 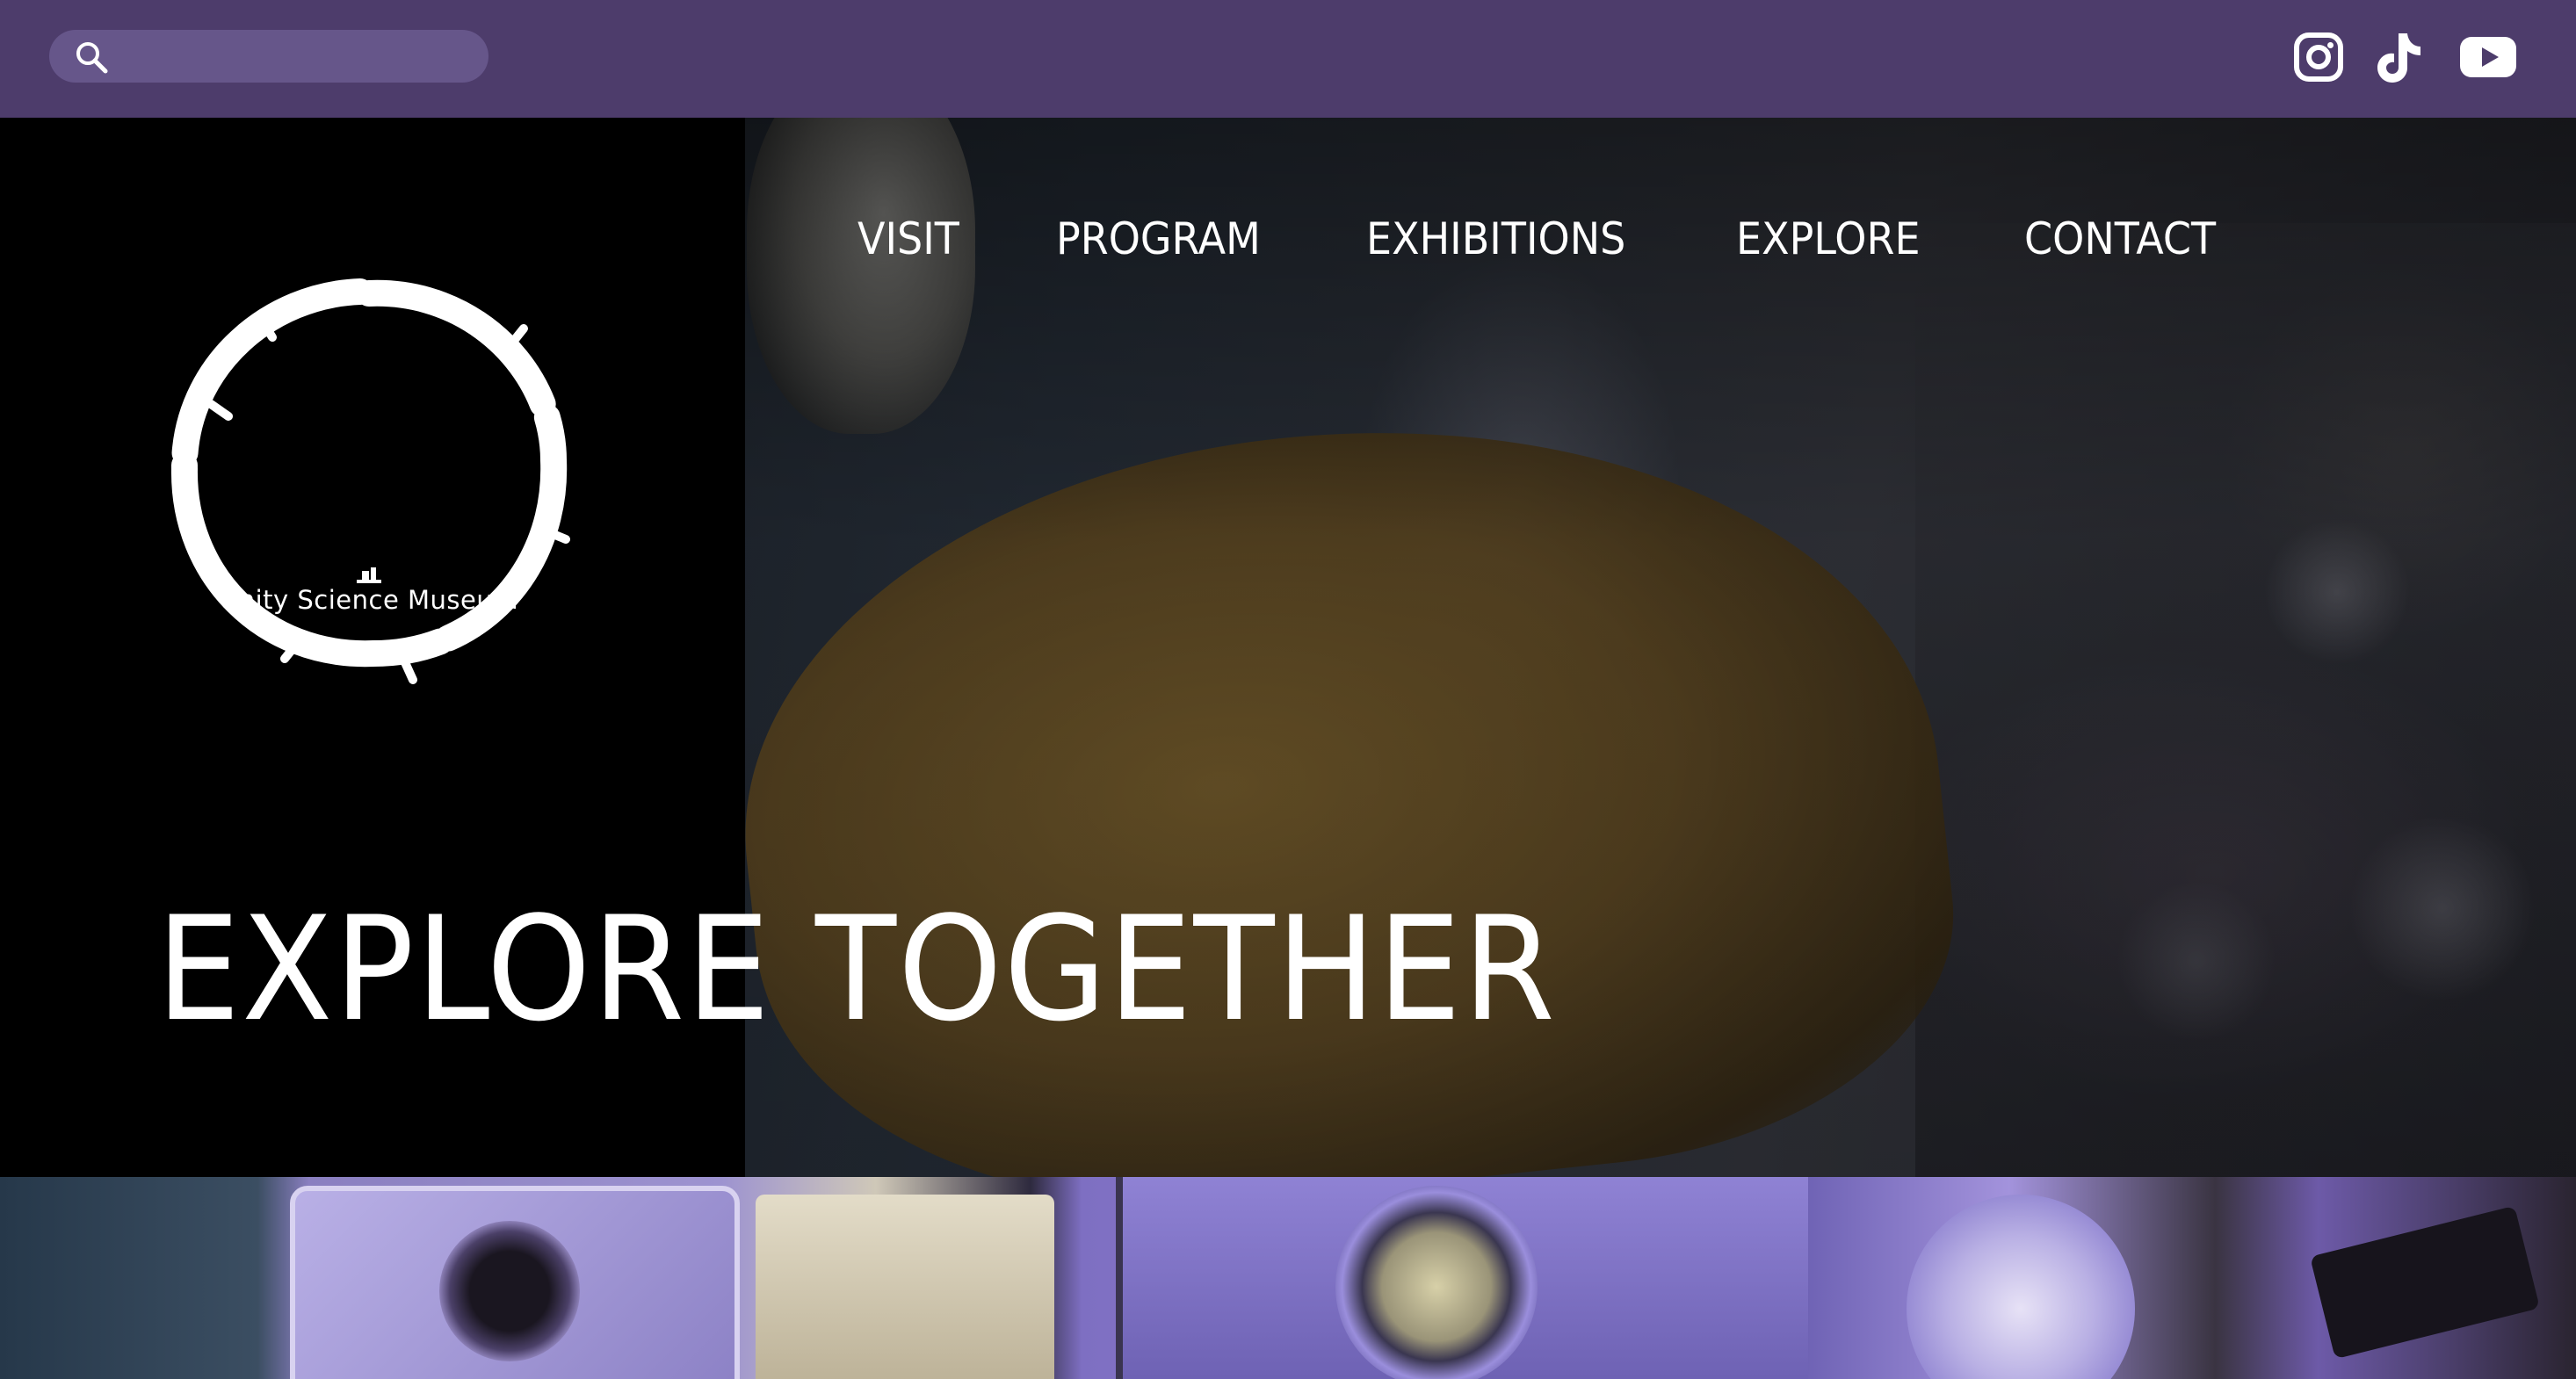 I want to click on tiktok-link, so click(x=2398, y=57).